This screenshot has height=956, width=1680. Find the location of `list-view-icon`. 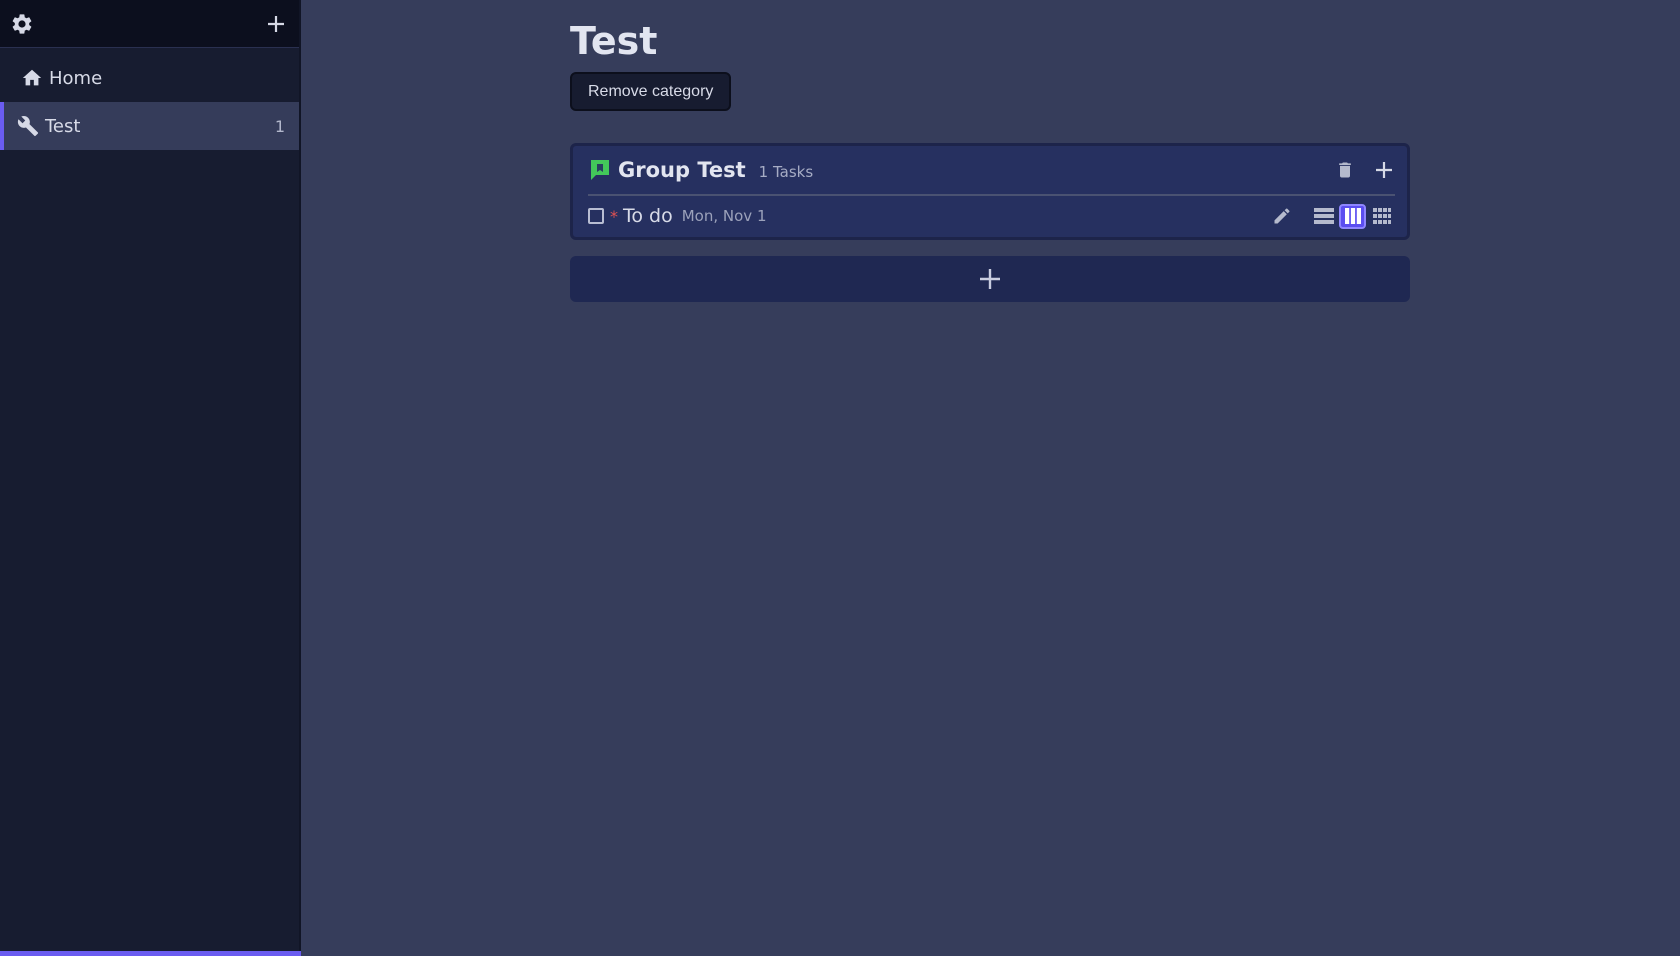

list-view-icon is located at coordinates (1323, 216).